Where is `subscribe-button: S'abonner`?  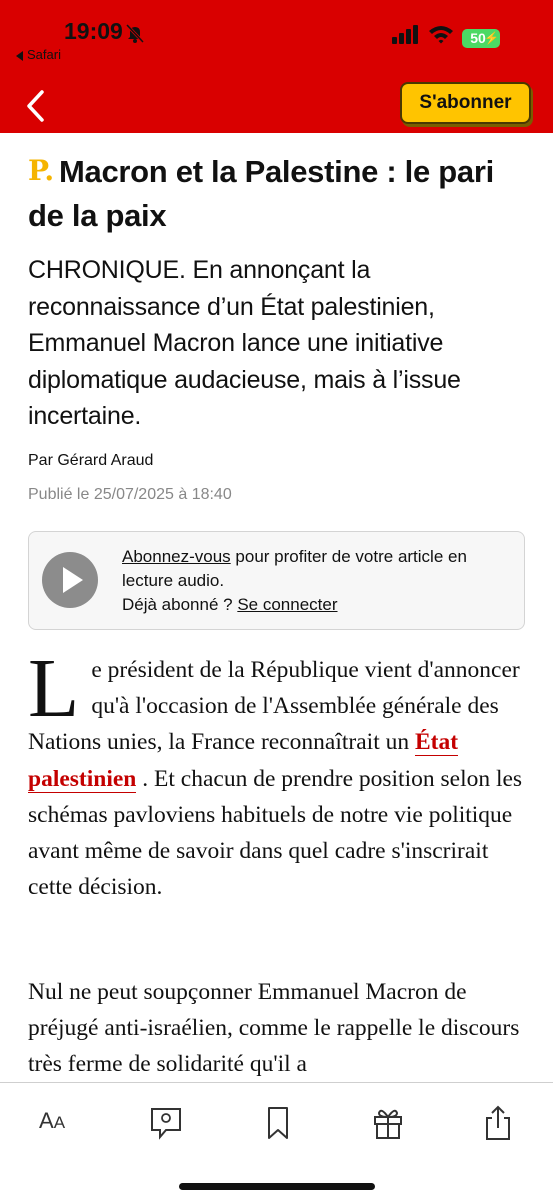
subscribe-button: S'abonner is located at coordinates (465, 103).